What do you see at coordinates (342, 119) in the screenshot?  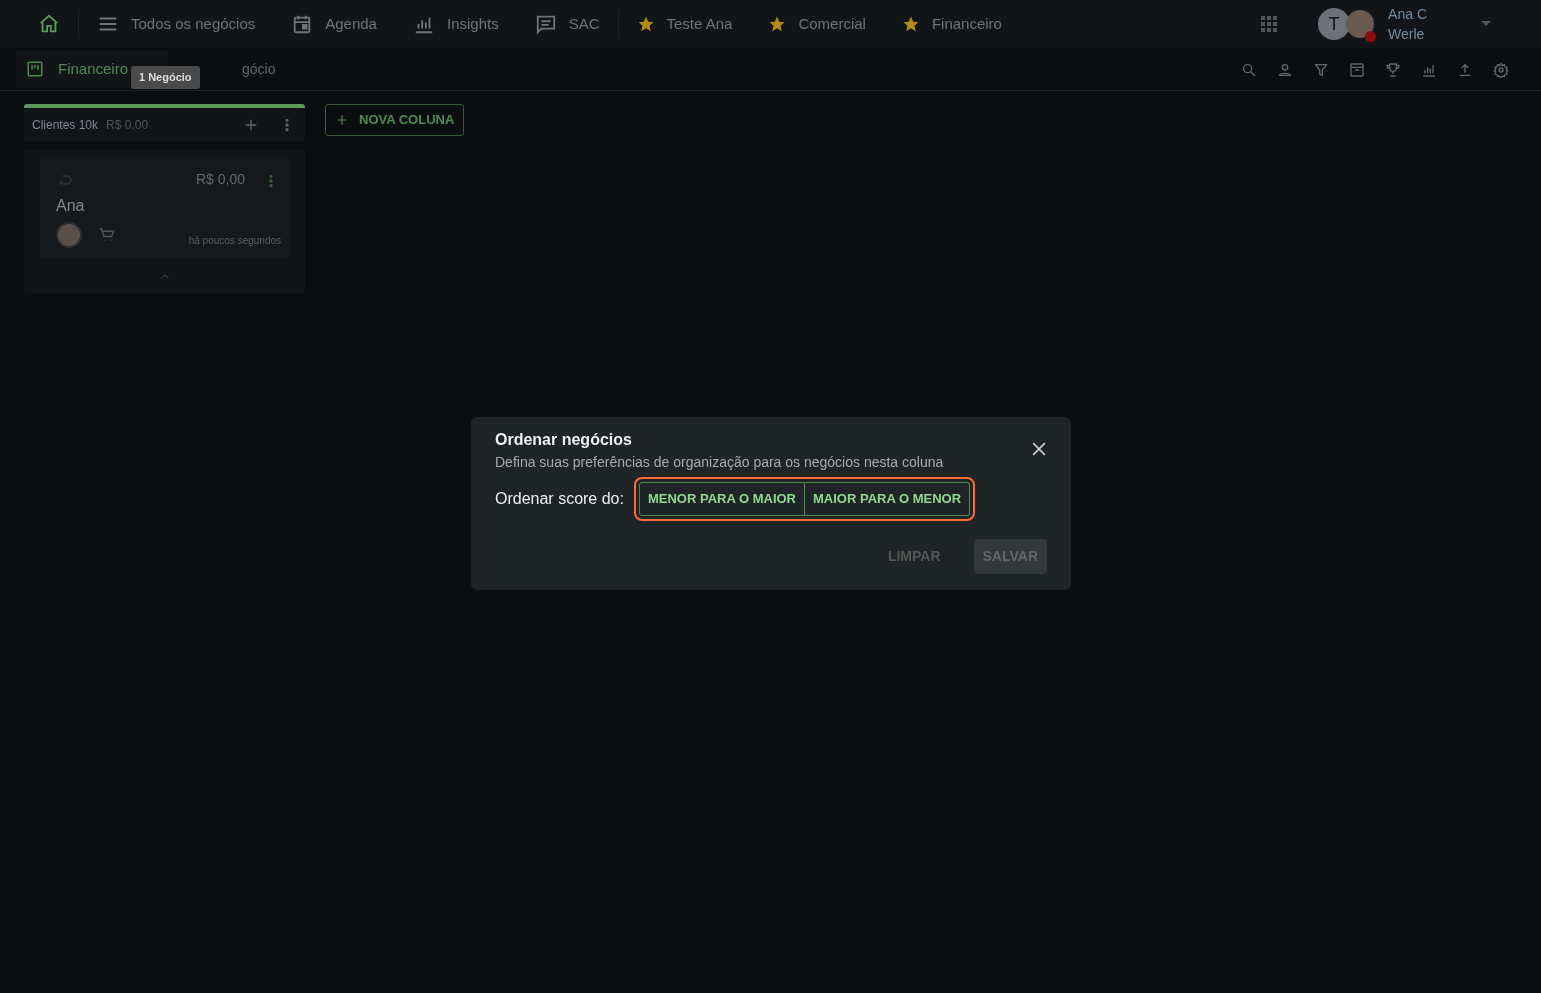 I see `plus-icon` at bounding box center [342, 119].